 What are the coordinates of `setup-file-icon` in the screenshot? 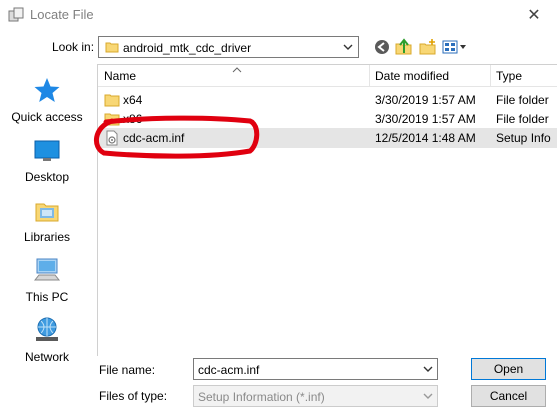 It's located at (112, 138).